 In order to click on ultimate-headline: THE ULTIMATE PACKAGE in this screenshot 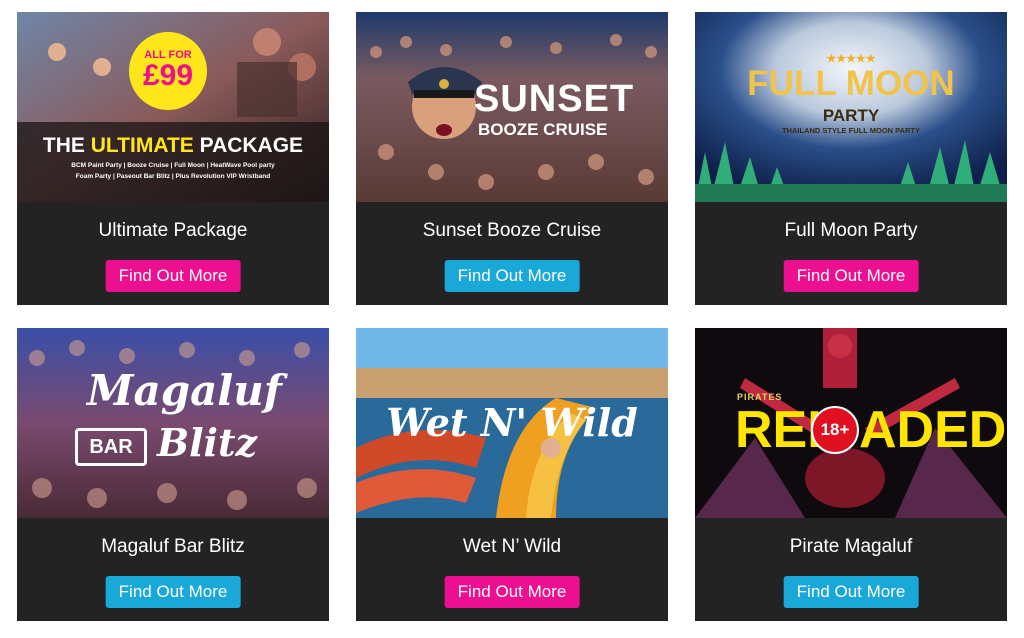, I will do `click(173, 146)`.